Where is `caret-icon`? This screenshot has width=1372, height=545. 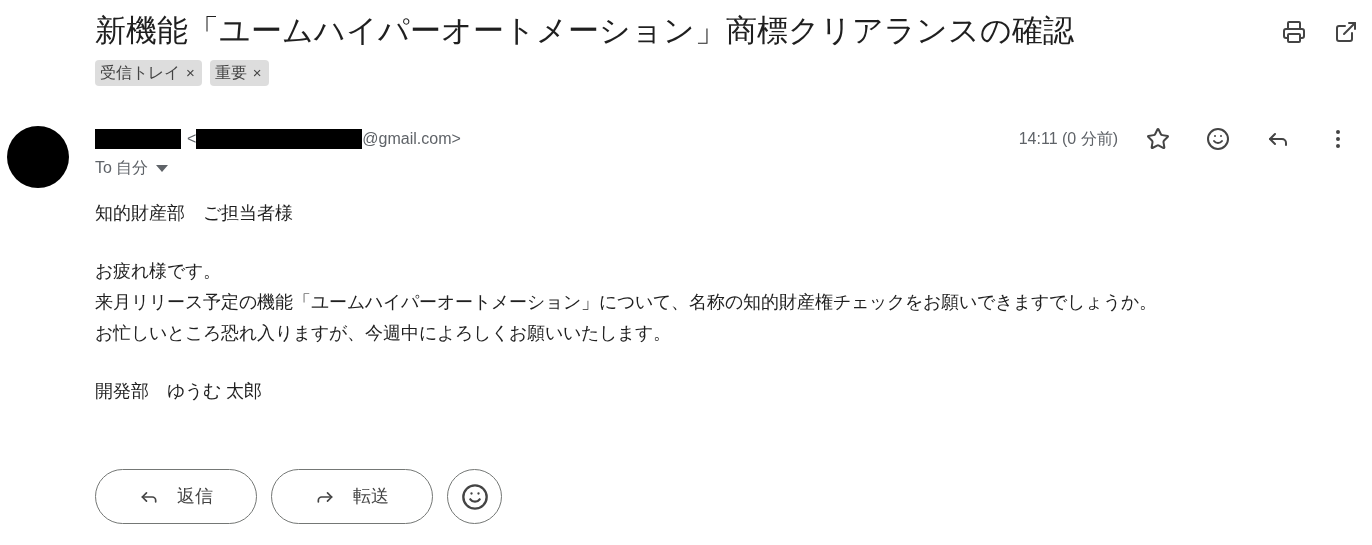 caret-icon is located at coordinates (162, 168).